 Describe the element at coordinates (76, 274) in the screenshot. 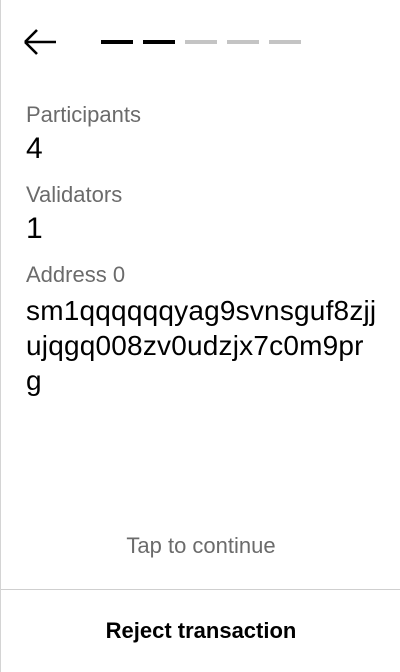

I see `address-label: Address 0` at that location.